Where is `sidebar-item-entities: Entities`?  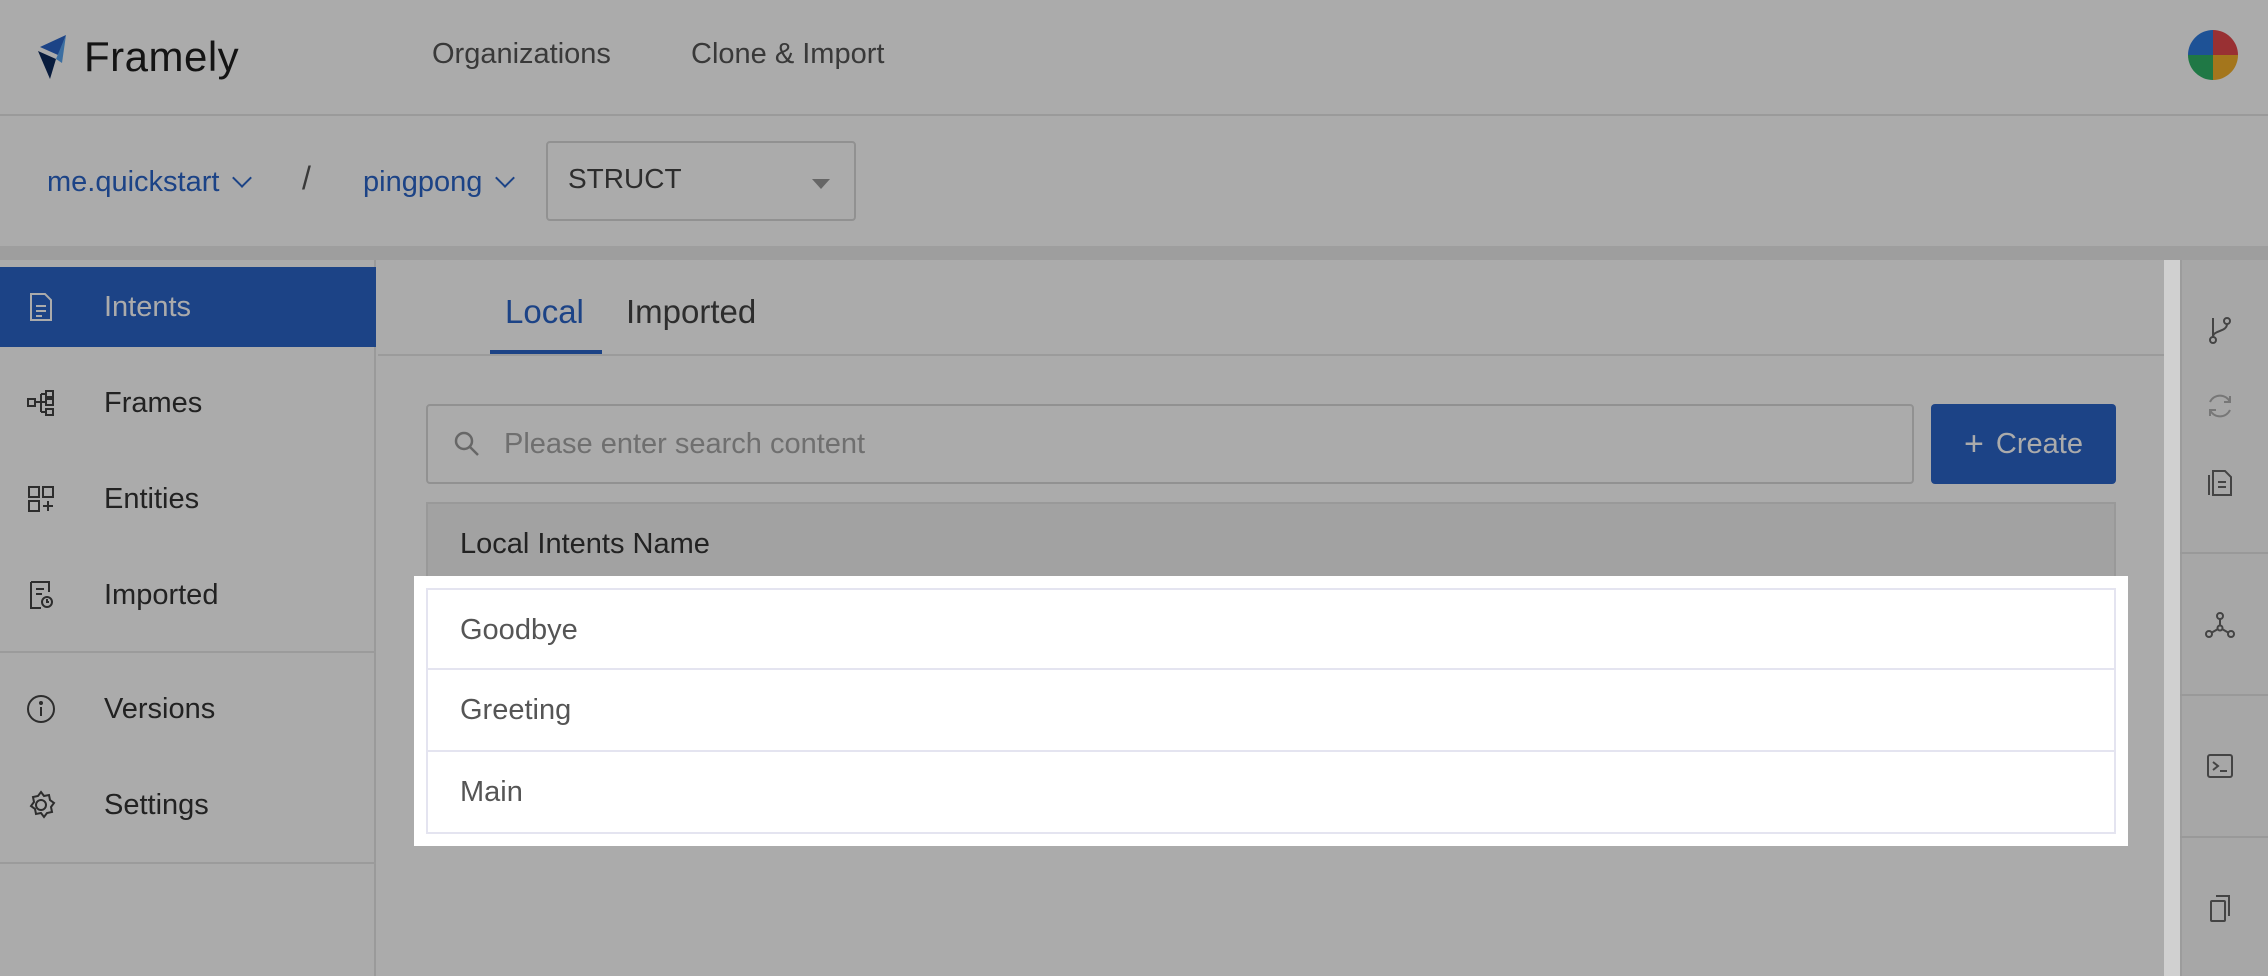 sidebar-item-entities: Entities is located at coordinates (188, 499).